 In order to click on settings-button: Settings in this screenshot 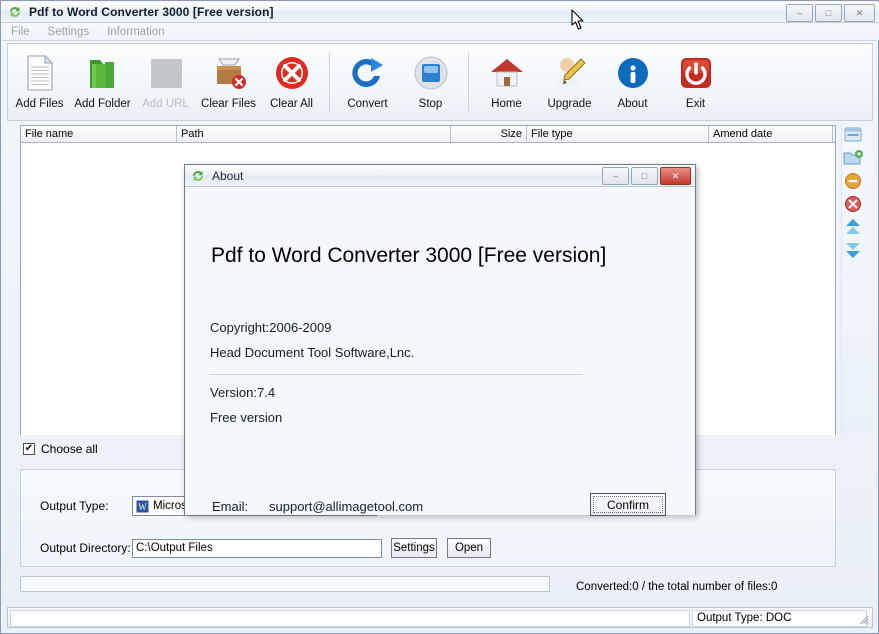, I will do `click(414, 548)`.